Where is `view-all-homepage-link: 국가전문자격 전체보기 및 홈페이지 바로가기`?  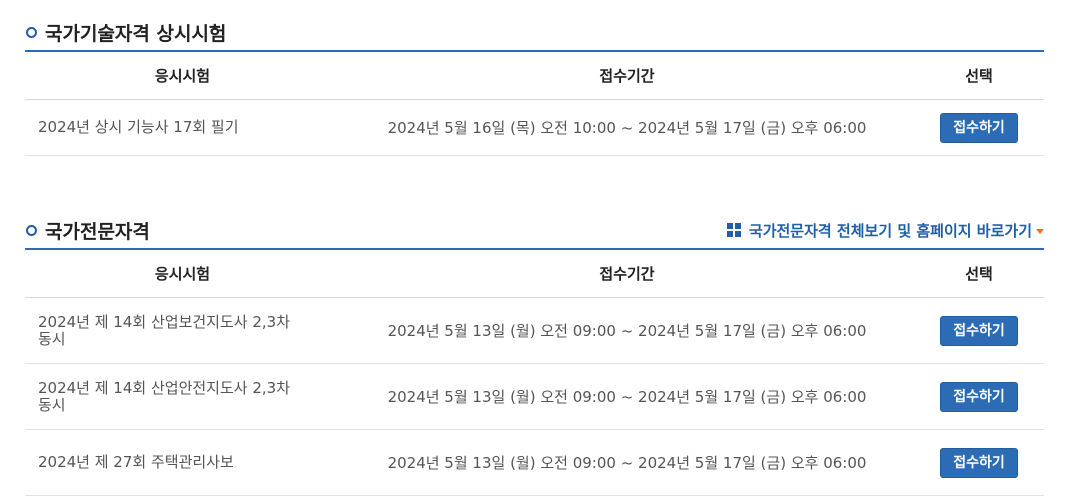 view-all-homepage-link: 국가전문자격 전체보기 및 홈페이지 바로가기 is located at coordinates (885, 230).